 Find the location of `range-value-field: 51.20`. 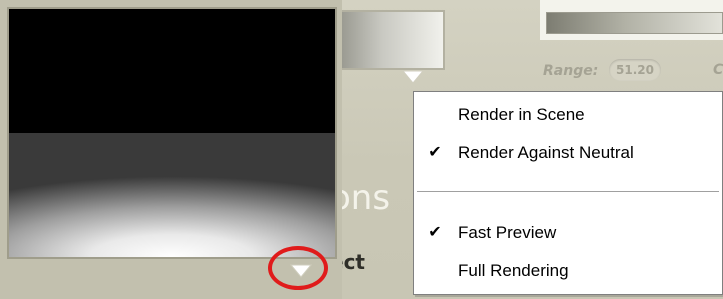

range-value-field: 51.20 is located at coordinates (635, 70).